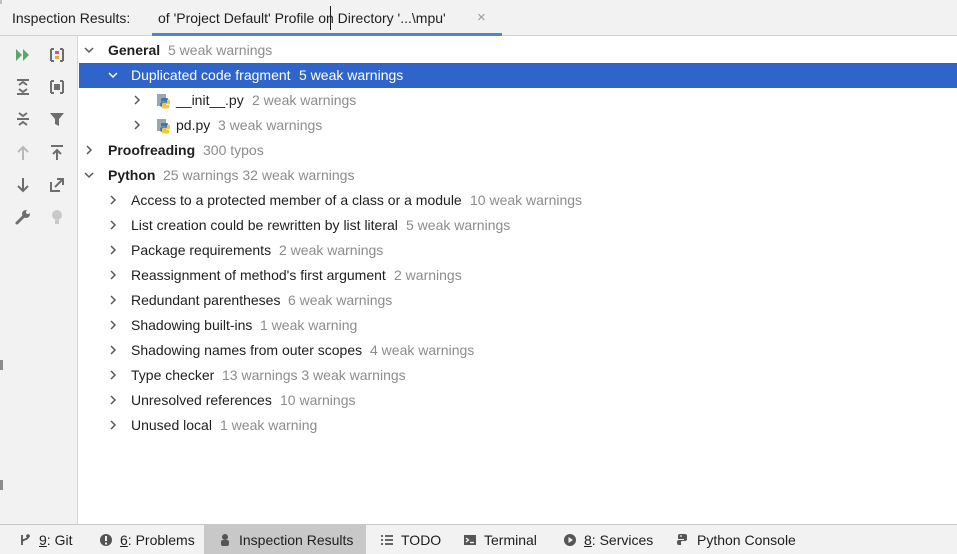 The image size is (957, 554). Describe the element at coordinates (422, 350) in the screenshot. I see `tree-row-count: 4 weak warnings` at that location.